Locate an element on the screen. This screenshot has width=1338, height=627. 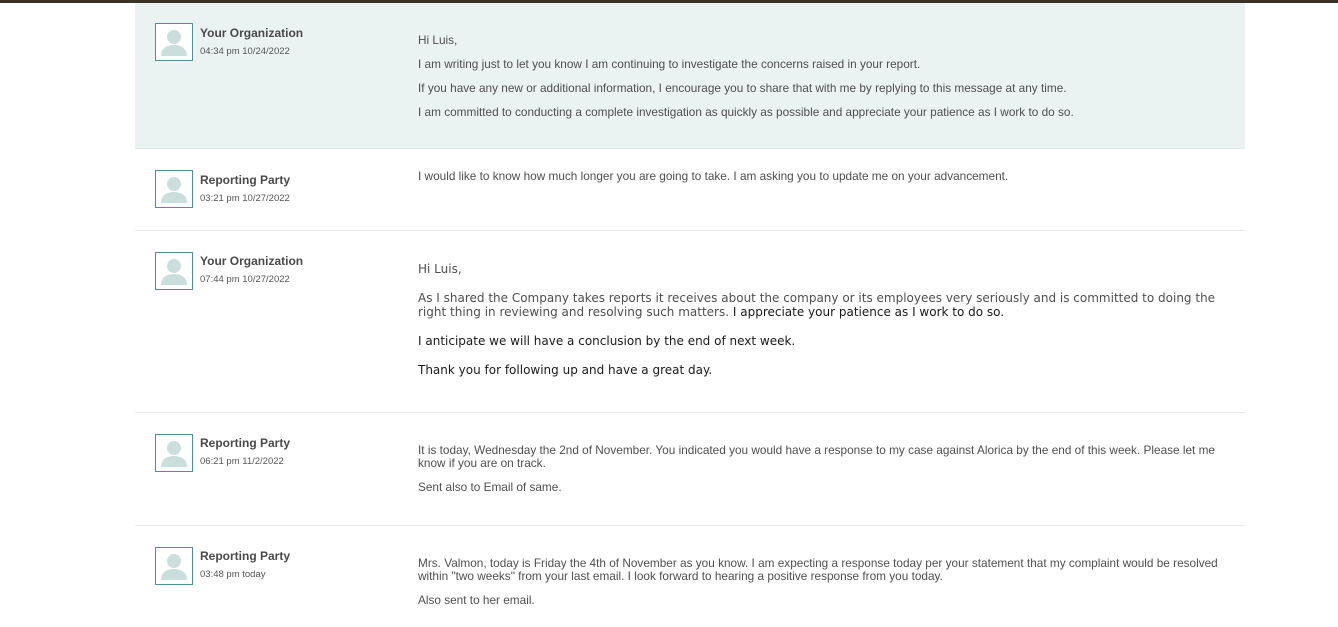
message-timestamp: 03:21 pm 10/27/2022 is located at coordinates (245, 198).